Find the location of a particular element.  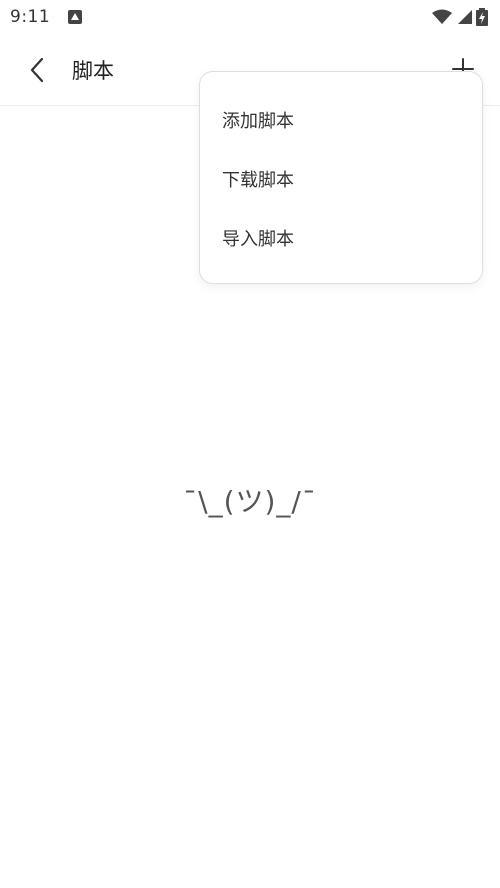

battery-icon is located at coordinates (482, 17).